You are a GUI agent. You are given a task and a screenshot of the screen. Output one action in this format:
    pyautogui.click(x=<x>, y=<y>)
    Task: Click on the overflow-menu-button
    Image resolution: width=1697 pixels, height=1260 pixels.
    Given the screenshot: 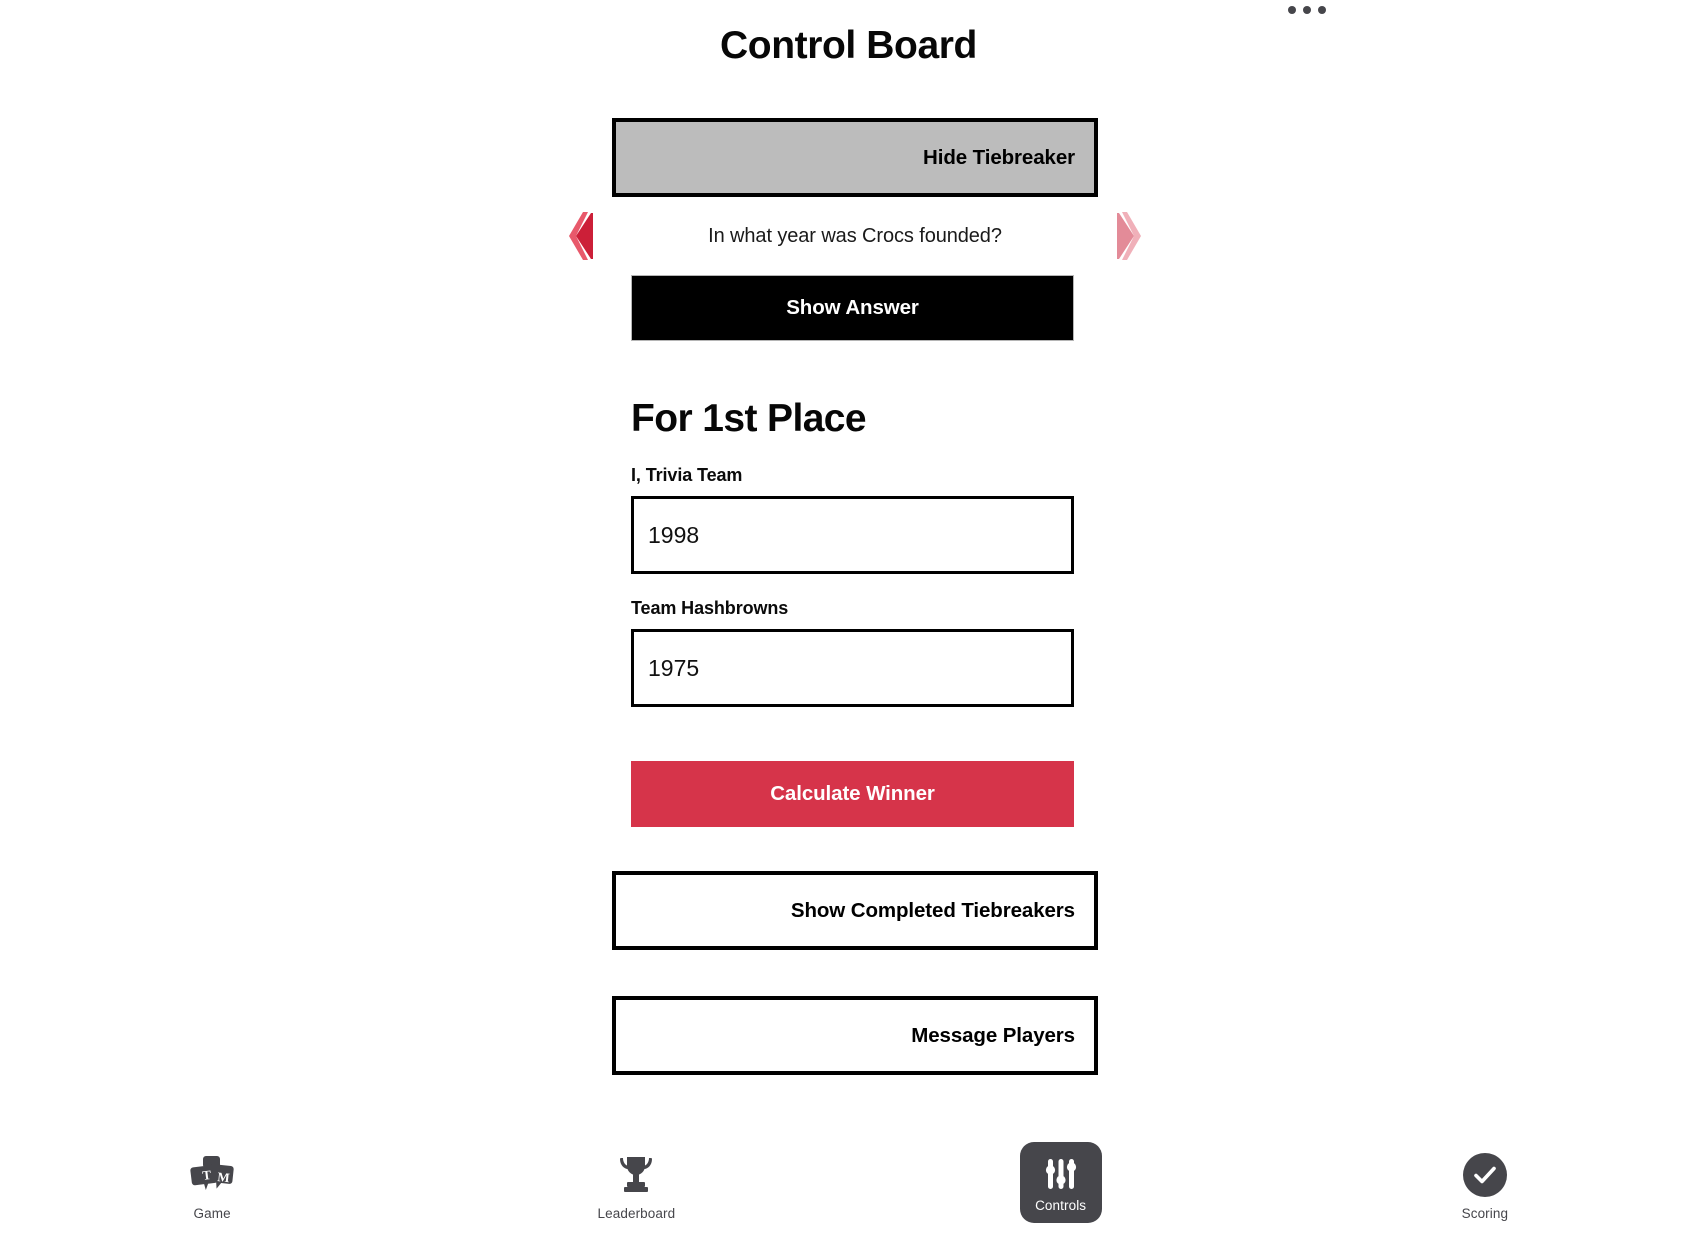 What is the action you would take?
    pyautogui.click(x=1307, y=10)
    